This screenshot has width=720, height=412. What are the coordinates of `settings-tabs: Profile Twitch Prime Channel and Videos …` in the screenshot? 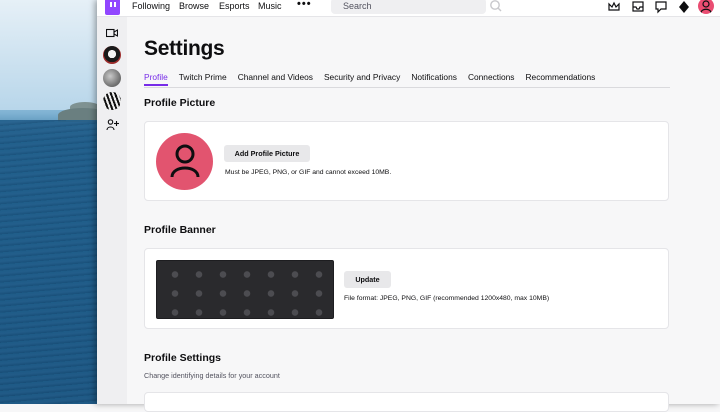 It's located at (375, 79).